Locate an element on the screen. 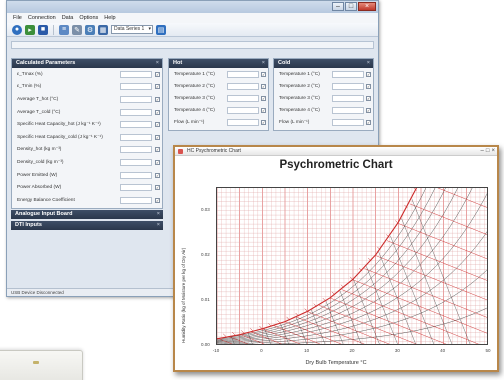 The height and width of the screenshot is (380, 504). chart-icon: ▤ is located at coordinates (161, 29).